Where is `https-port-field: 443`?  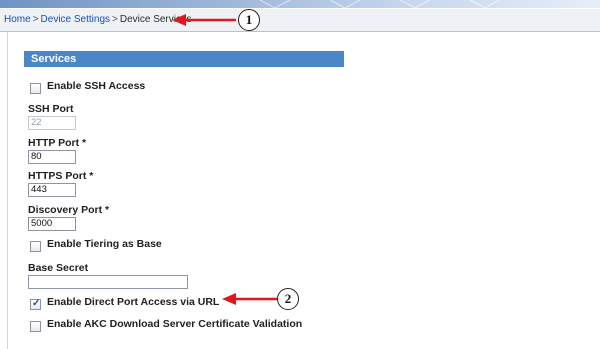
https-port-field: 443 is located at coordinates (52, 190).